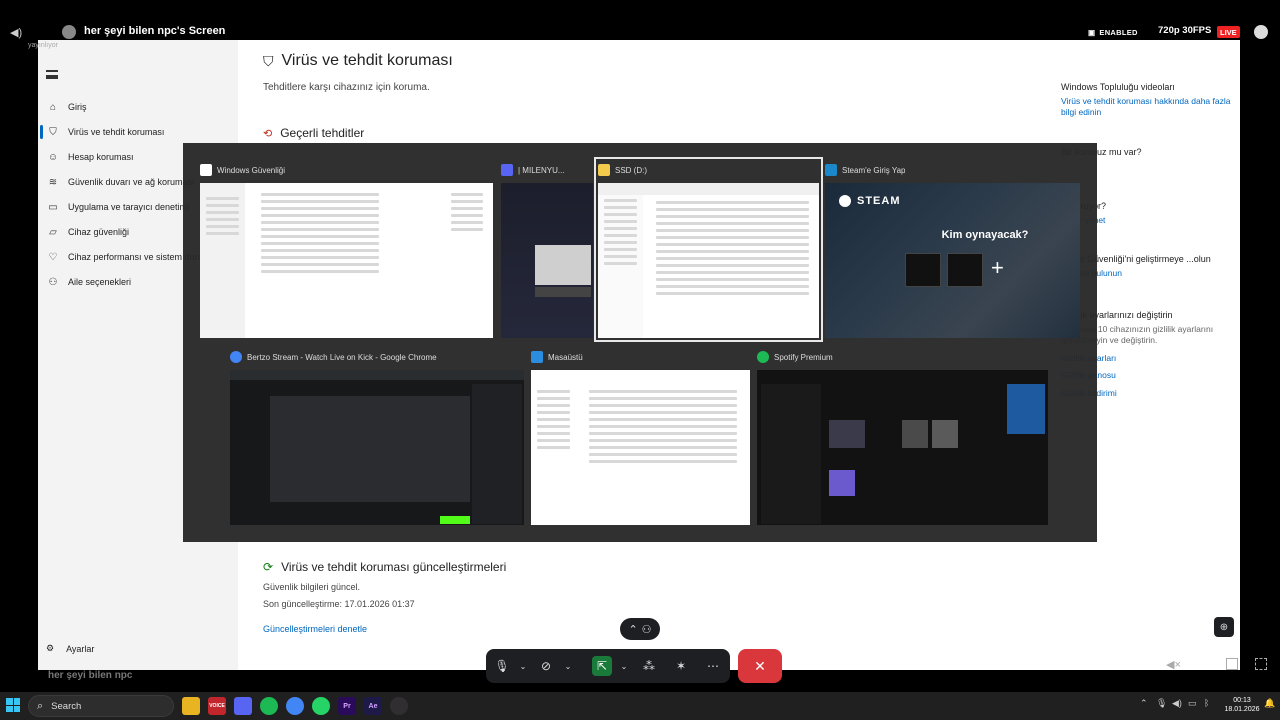  I want to click on clock-date: 18.01.2026, so click(1242, 710).